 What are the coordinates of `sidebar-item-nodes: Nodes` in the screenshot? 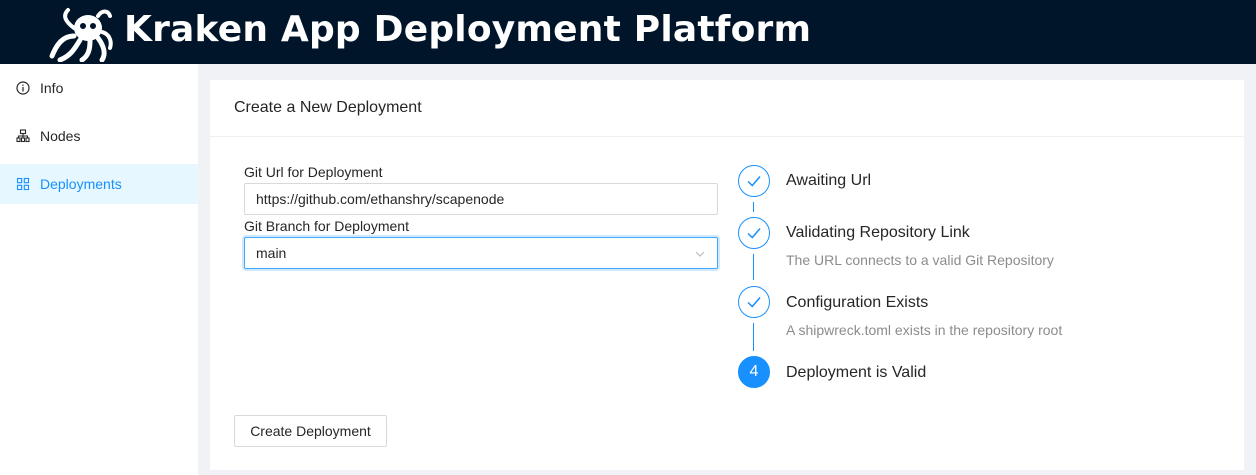 It's located at (99, 136).